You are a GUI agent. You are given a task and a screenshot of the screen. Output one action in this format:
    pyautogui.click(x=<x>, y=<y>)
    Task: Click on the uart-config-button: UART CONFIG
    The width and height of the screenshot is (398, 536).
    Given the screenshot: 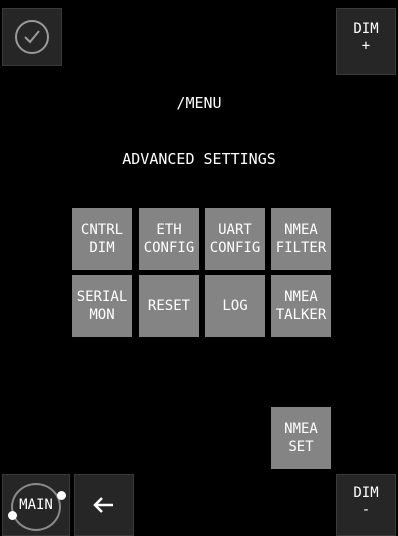 What is the action you would take?
    pyautogui.click(x=235, y=239)
    